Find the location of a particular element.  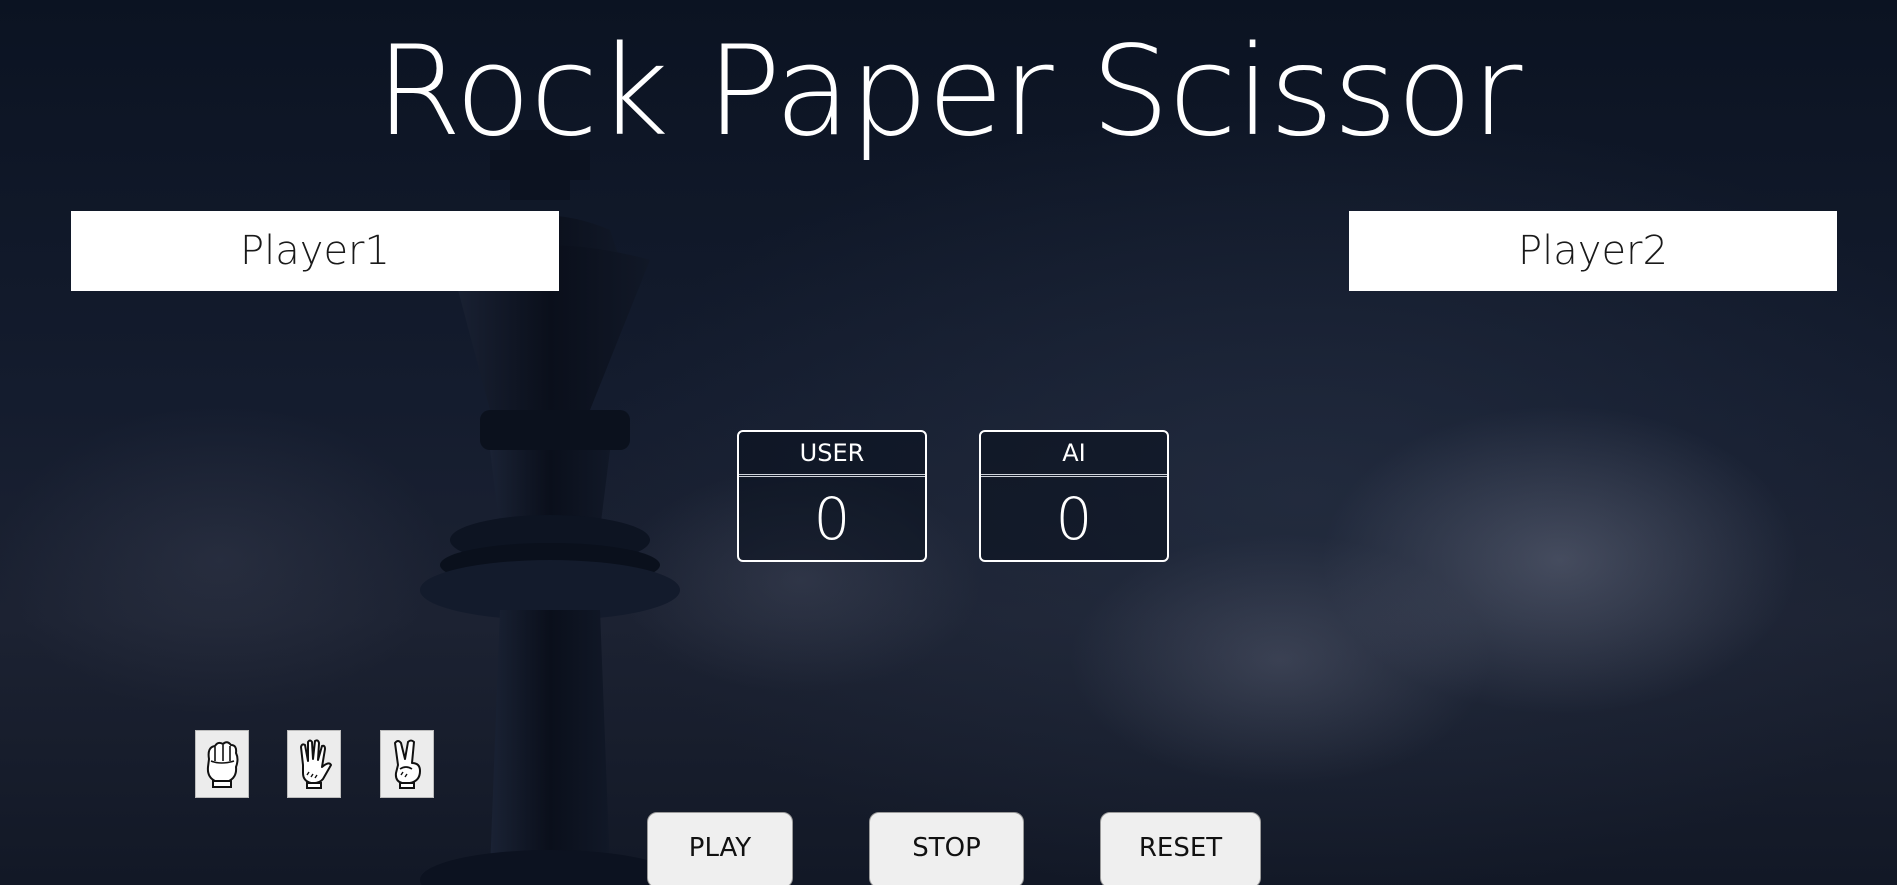

rock-choice-button is located at coordinates (222, 764).